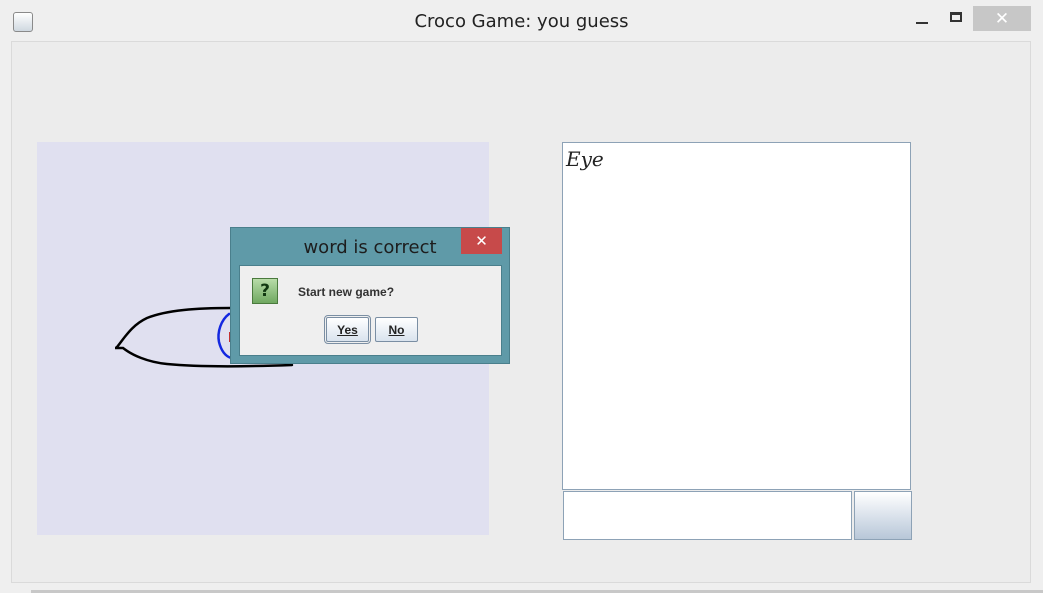 The height and width of the screenshot is (593, 1043). What do you see at coordinates (346, 292) in the screenshot?
I see `dialog-message: Start new game?` at bounding box center [346, 292].